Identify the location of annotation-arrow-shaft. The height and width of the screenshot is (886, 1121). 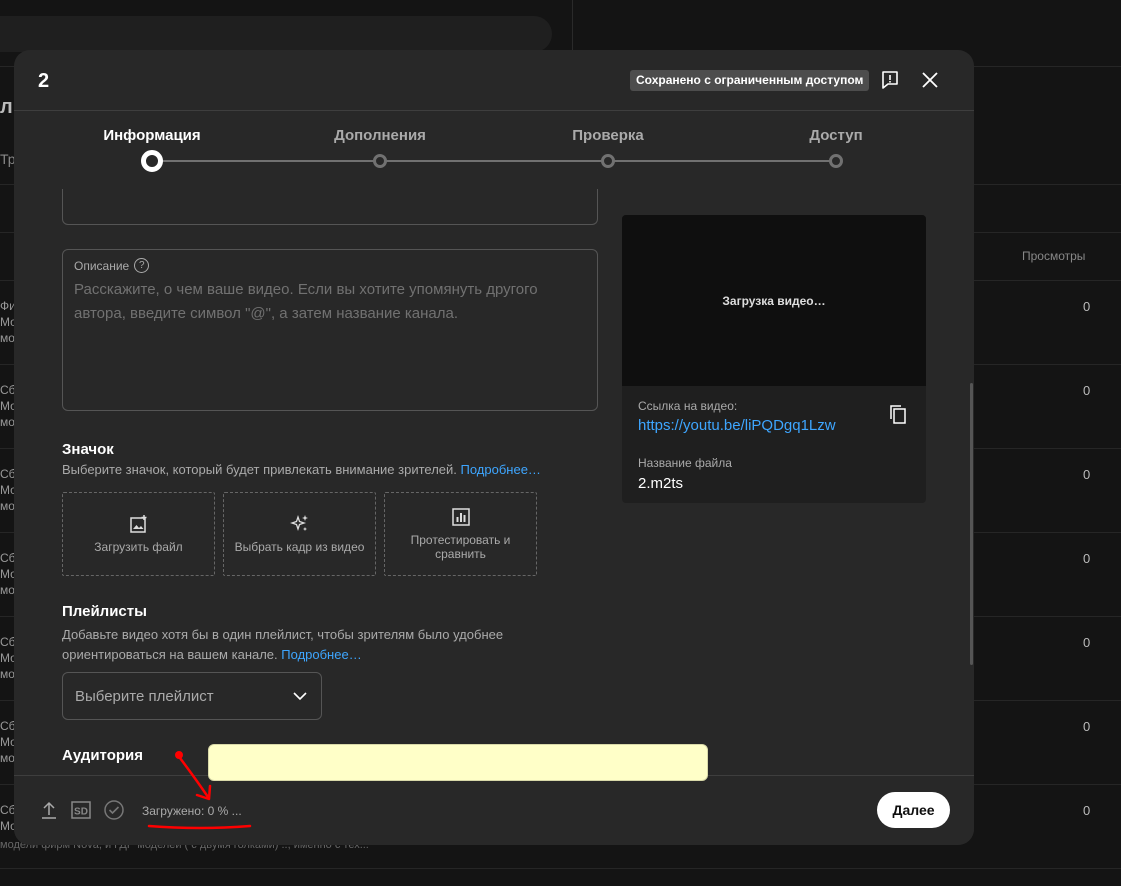
(194, 777).